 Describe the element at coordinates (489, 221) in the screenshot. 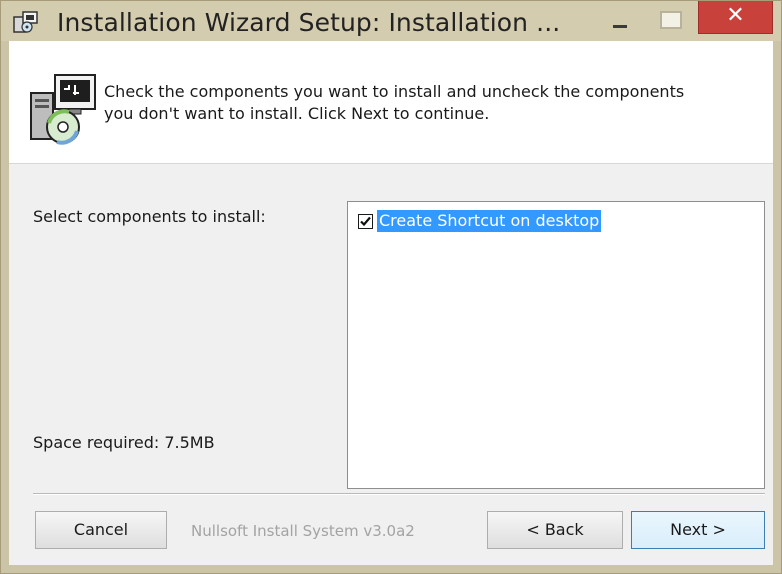

I see `create-shortcut-label: Create Shortcut on desktop` at that location.